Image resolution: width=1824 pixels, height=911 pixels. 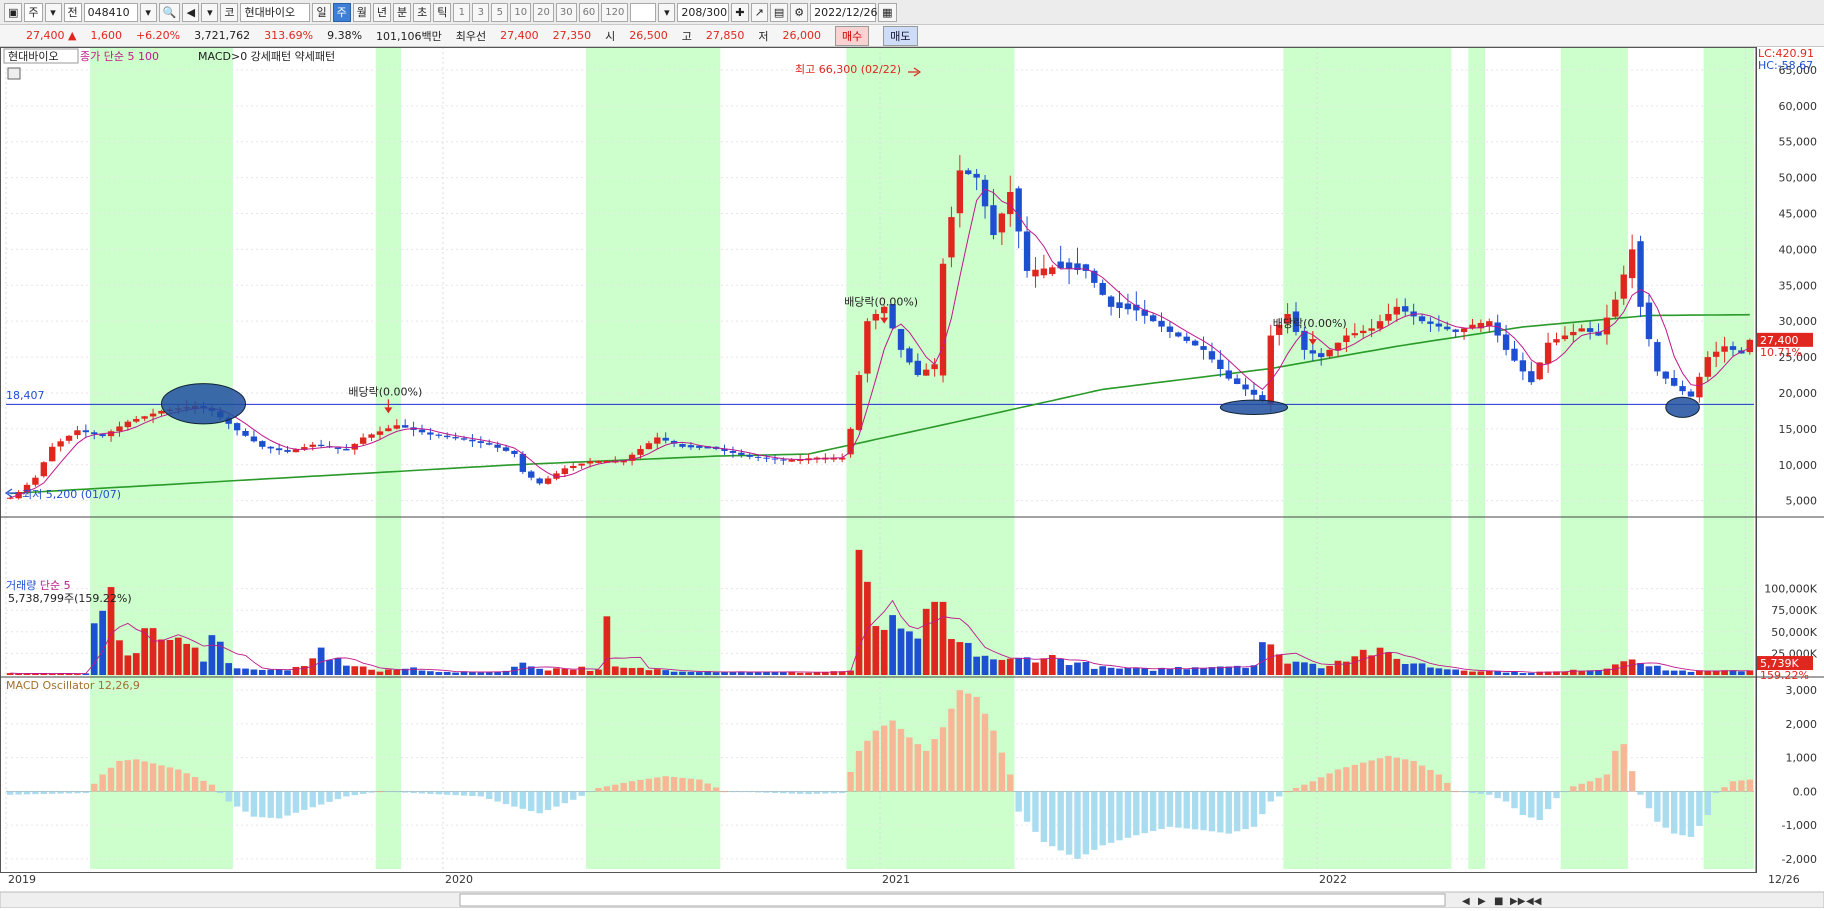 What do you see at coordinates (615, 12) in the screenshot?
I see `interval-120: 120` at bounding box center [615, 12].